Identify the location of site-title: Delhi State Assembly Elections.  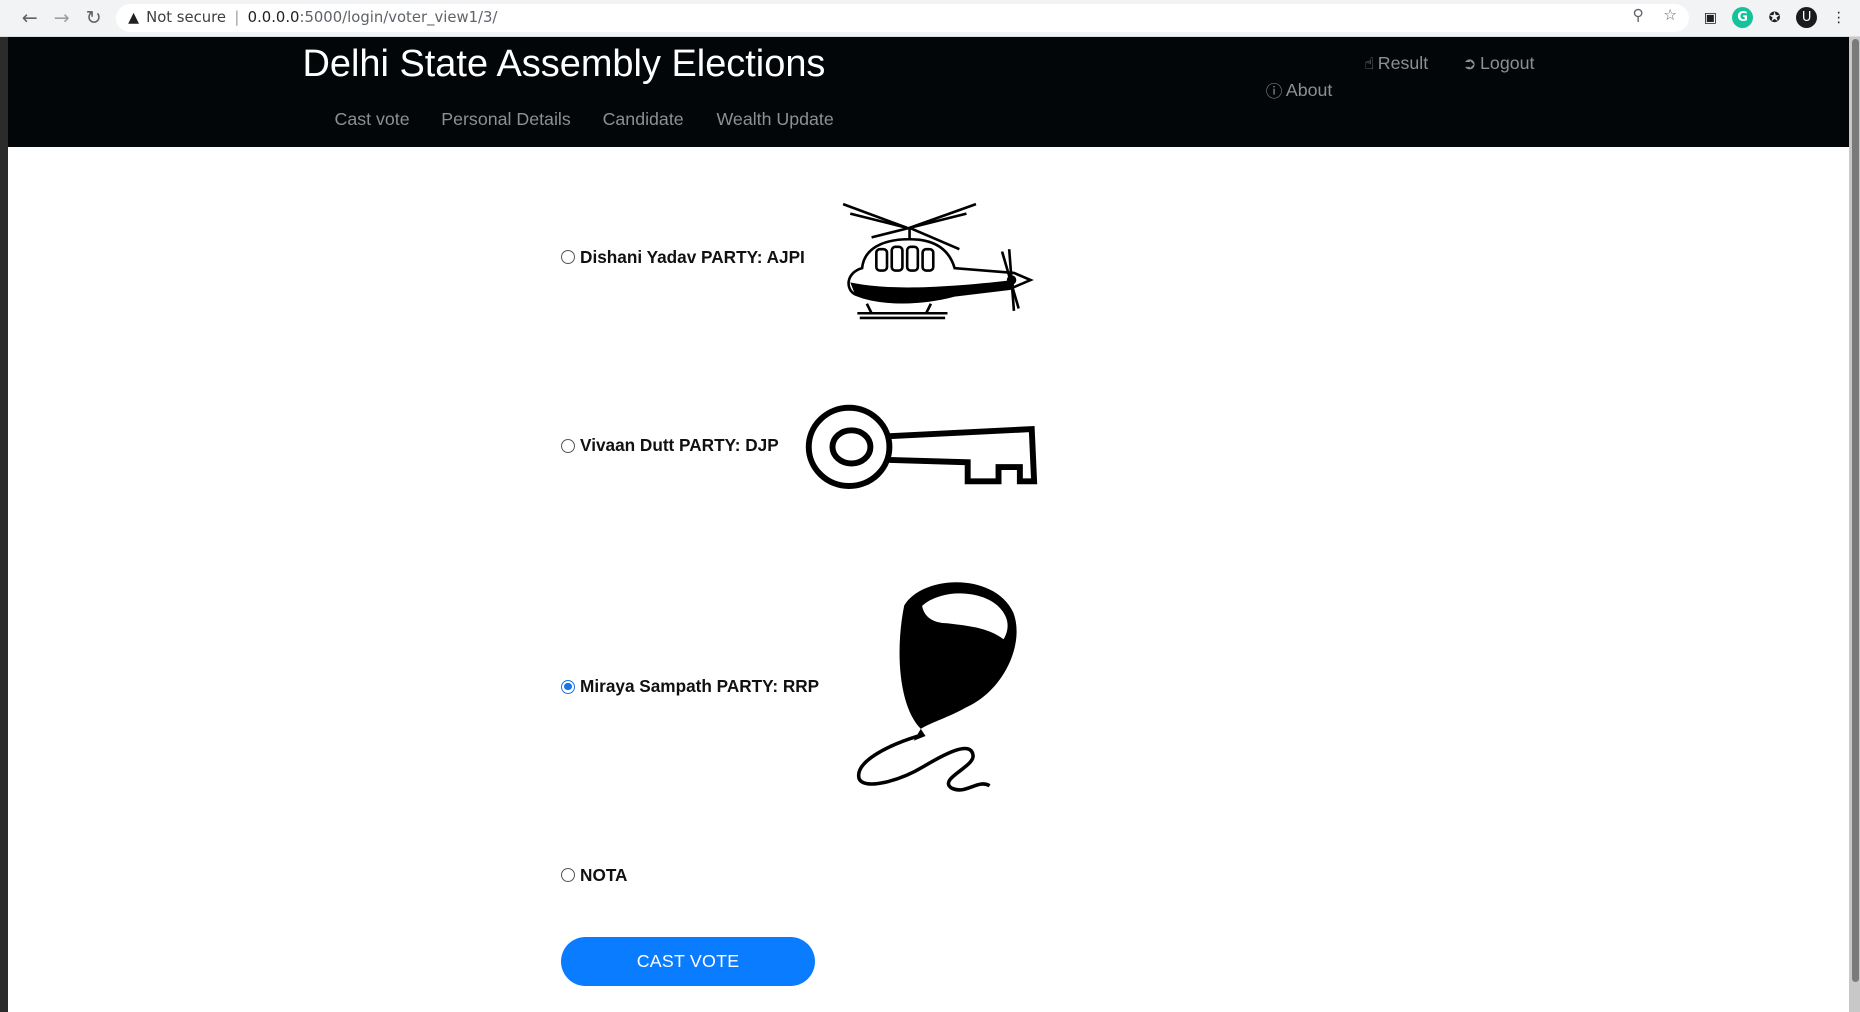
(563, 64).